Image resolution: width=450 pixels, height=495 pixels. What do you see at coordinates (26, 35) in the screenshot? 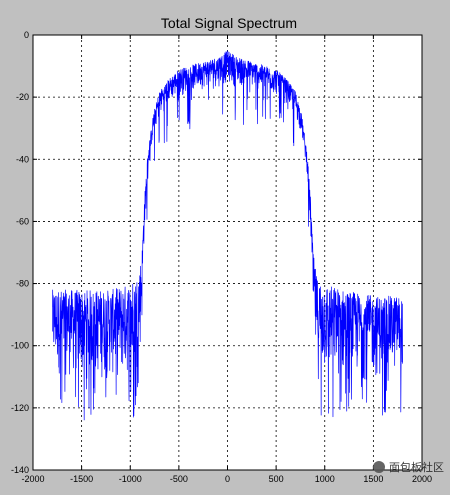
I see `y-tick-label: 0` at bounding box center [26, 35].